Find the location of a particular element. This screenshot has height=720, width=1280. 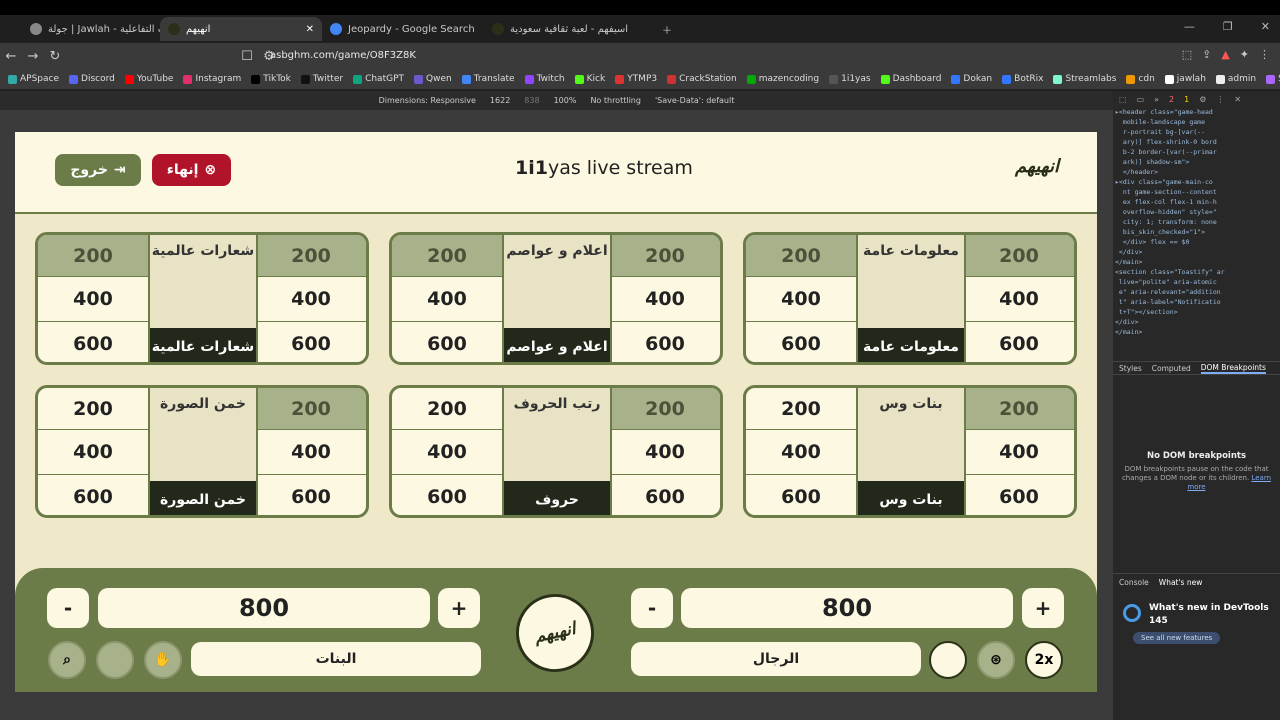

throttle-select: No throttling is located at coordinates (615, 100).